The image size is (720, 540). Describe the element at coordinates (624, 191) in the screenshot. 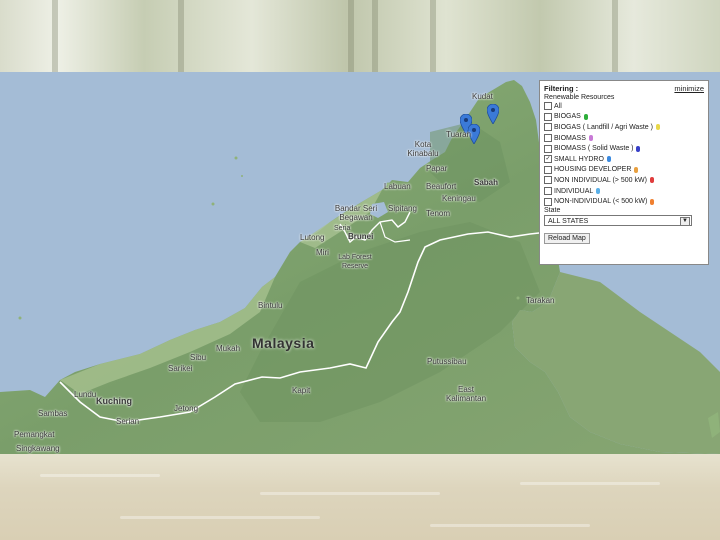

I see `resource-option: INDIVIDUAL` at that location.